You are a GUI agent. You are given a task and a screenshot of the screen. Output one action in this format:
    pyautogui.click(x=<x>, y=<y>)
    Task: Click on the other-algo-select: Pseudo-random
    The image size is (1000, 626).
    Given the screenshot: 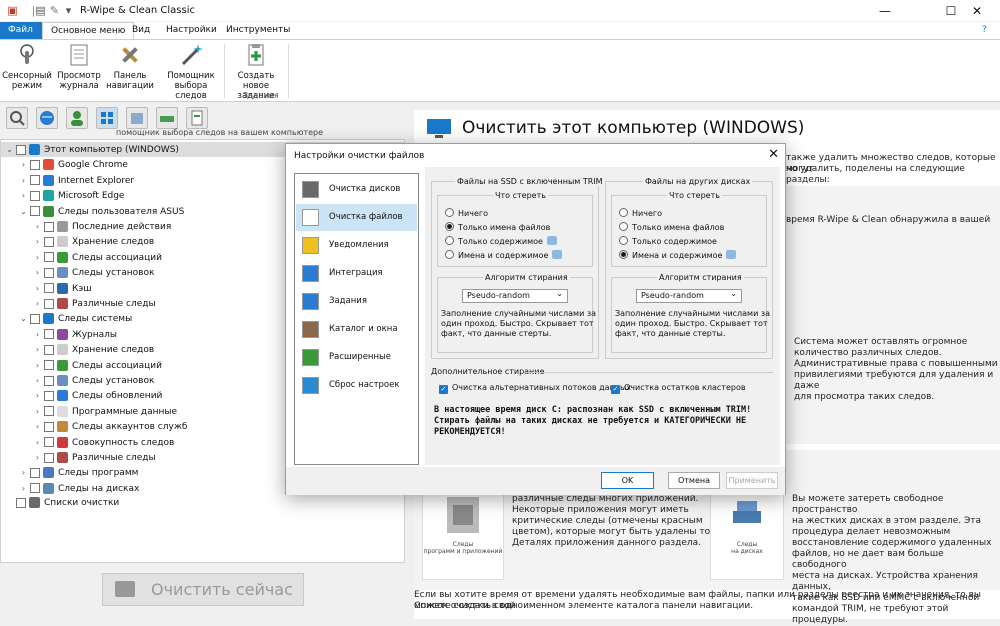 What is the action you would take?
    pyautogui.click(x=689, y=295)
    